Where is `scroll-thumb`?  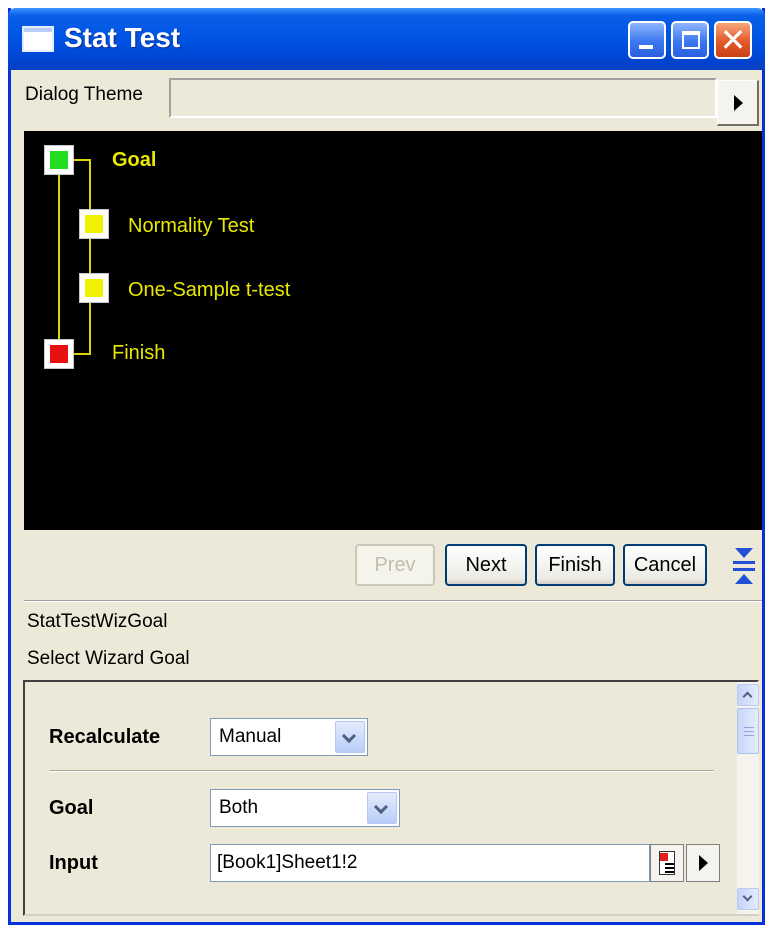 scroll-thumb is located at coordinates (748, 731).